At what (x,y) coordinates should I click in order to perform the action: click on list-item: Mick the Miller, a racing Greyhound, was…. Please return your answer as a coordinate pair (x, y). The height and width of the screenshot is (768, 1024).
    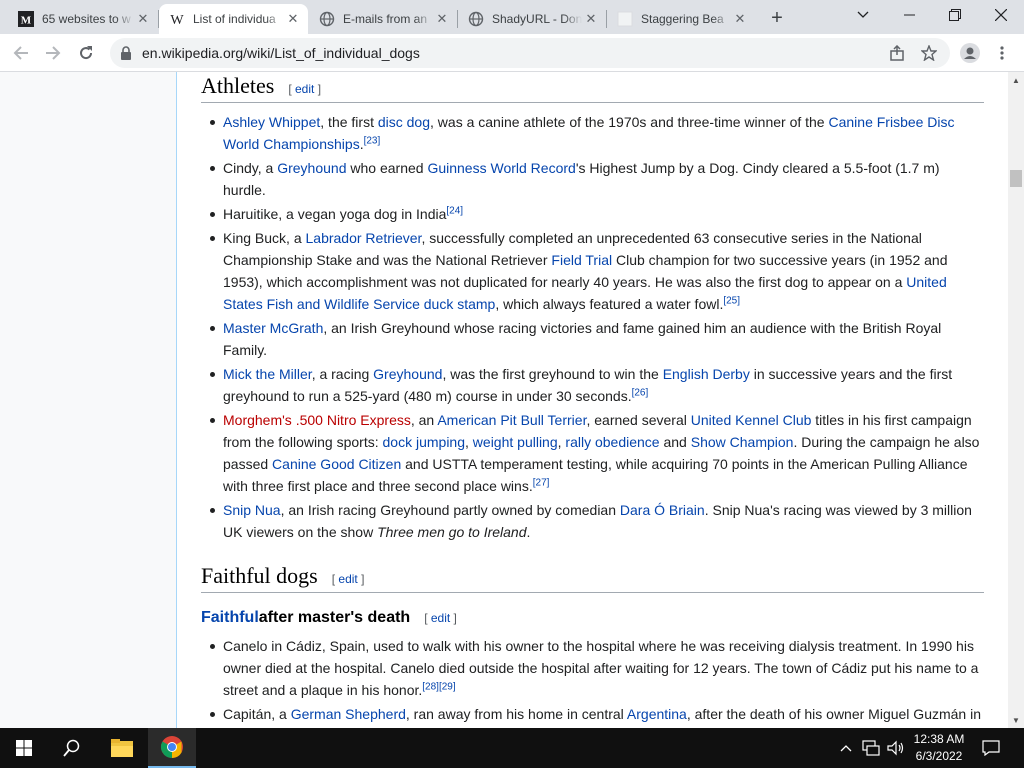
    Looking at the image, I should click on (597, 385).